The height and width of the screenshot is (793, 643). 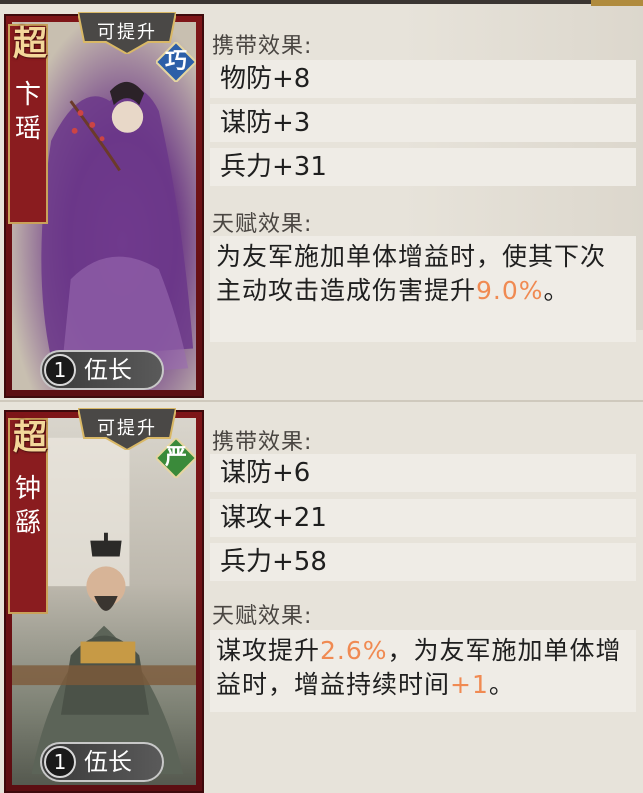 I want to click on talent-value: +1, so click(x=469, y=684).